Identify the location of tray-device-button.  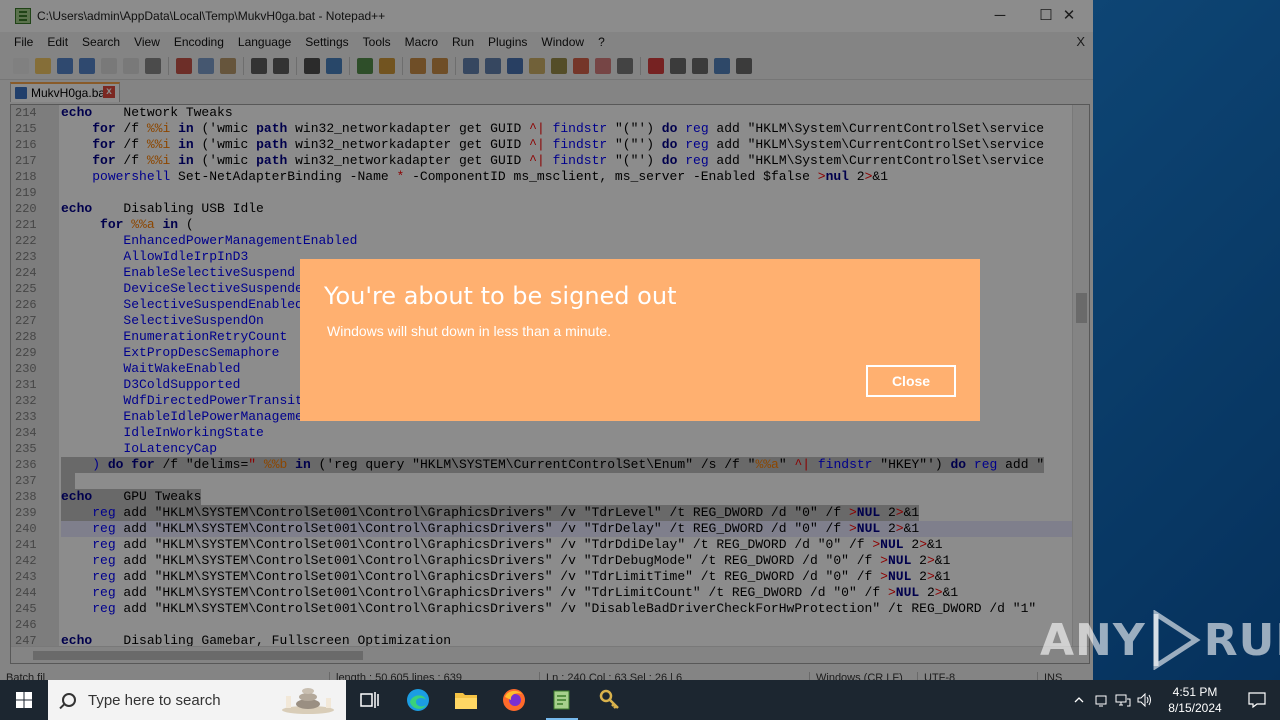
(1101, 700).